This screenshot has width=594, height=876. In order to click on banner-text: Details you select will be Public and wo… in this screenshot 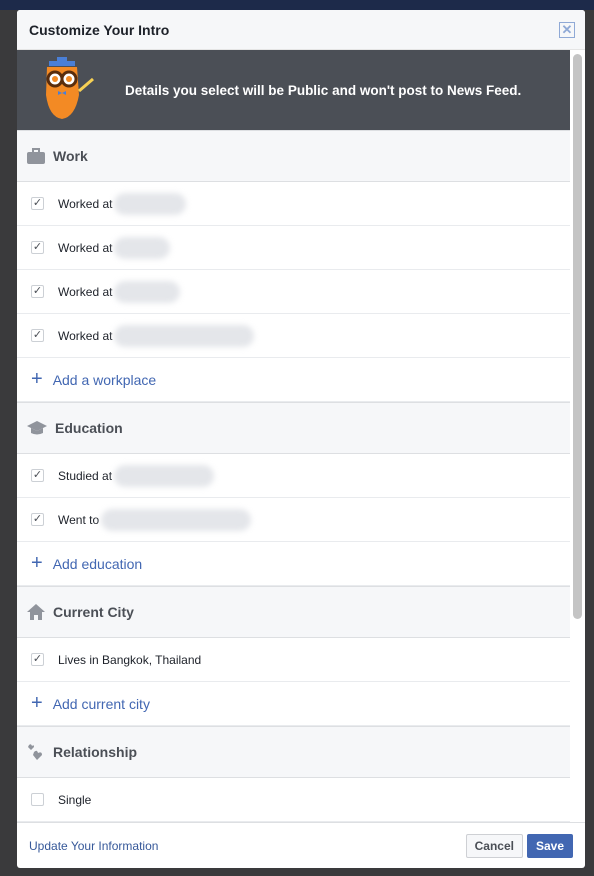, I will do `click(323, 90)`.